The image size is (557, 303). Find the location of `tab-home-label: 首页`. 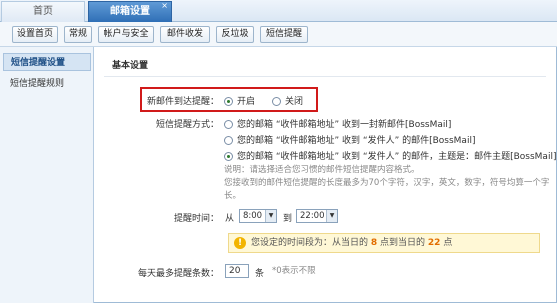

tab-home-label: 首页 is located at coordinates (43, 11).